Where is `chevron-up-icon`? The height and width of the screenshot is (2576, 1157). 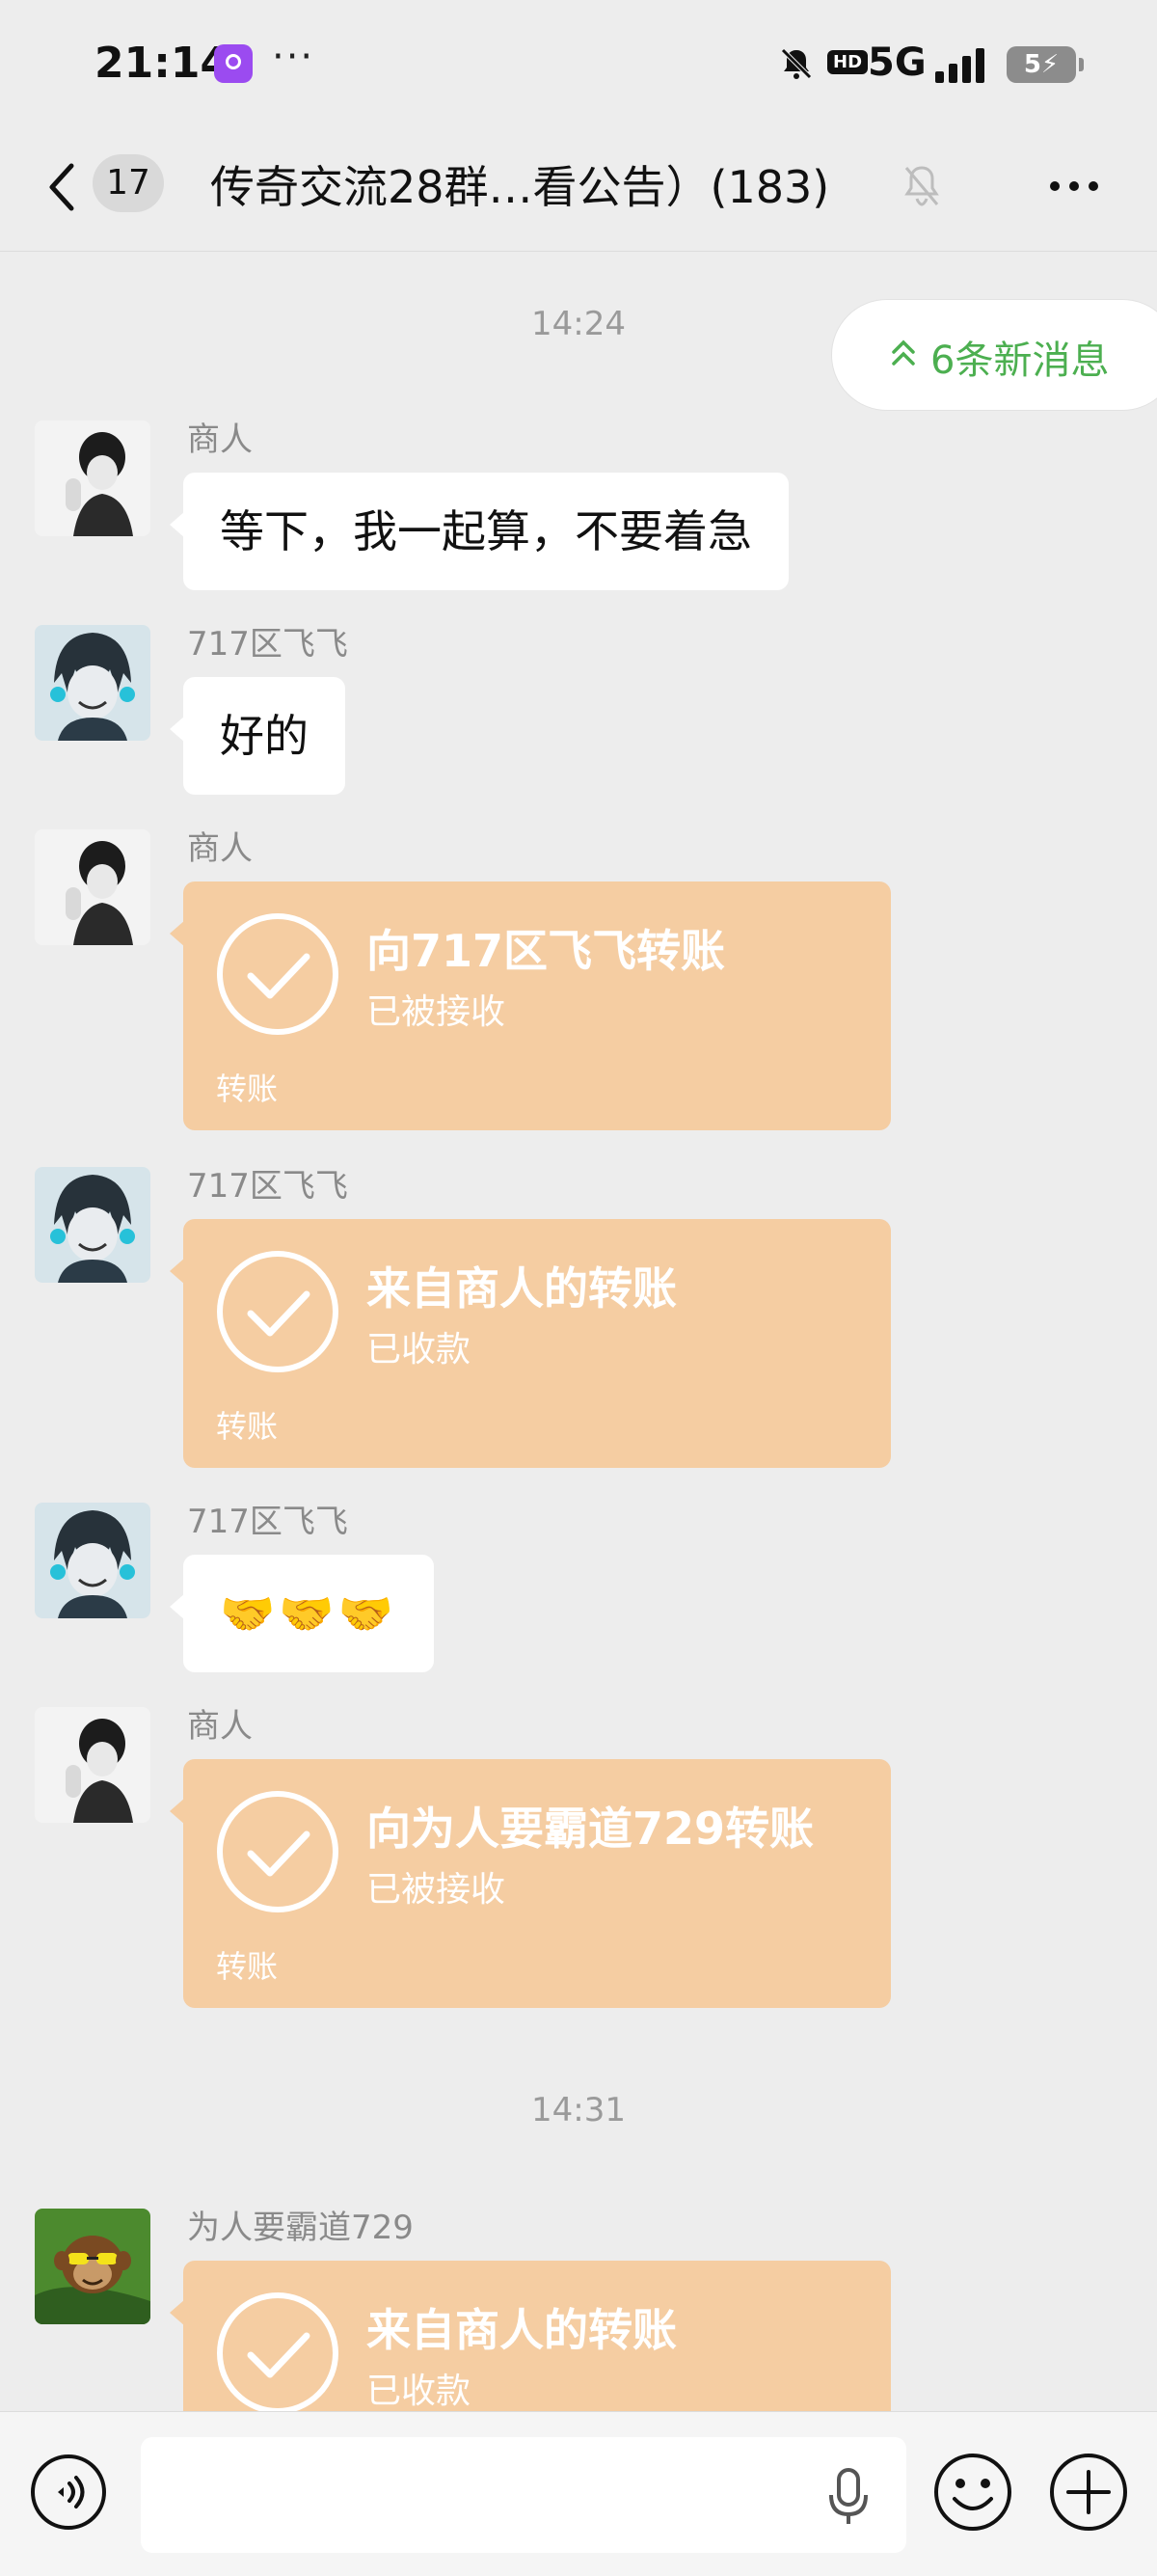 chevron-up-icon is located at coordinates (903, 352).